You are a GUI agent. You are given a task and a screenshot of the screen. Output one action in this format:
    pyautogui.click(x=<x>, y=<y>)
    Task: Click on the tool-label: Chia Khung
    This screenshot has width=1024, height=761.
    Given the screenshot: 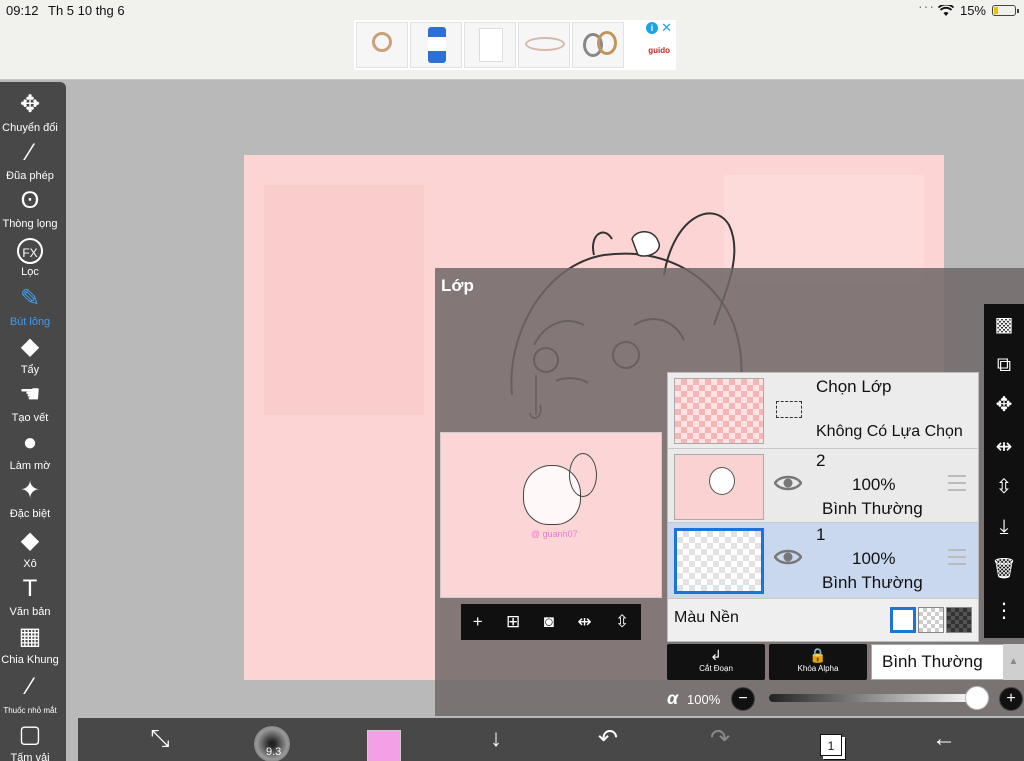 What is the action you would take?
    pyautogui.click(x=30, y=660)
    